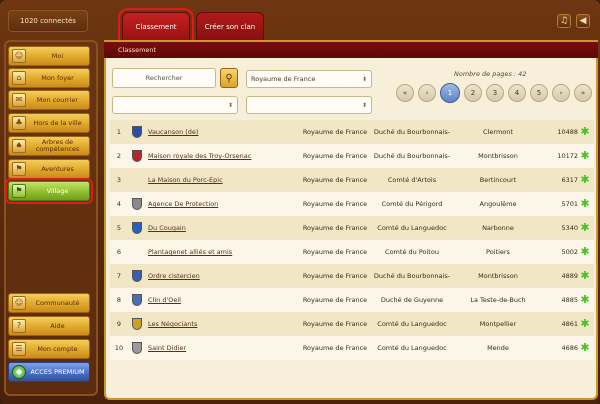  I want to click on sidebar-item-arbres-de-comp-tences: ♠ Arbres de compétences, so click(49, 146).